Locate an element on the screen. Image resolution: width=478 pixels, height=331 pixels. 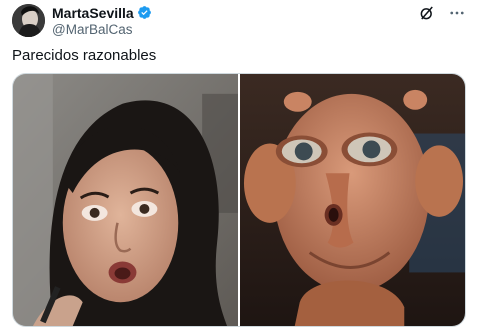
verified-badge-icon is located at coordinates (144, 12).